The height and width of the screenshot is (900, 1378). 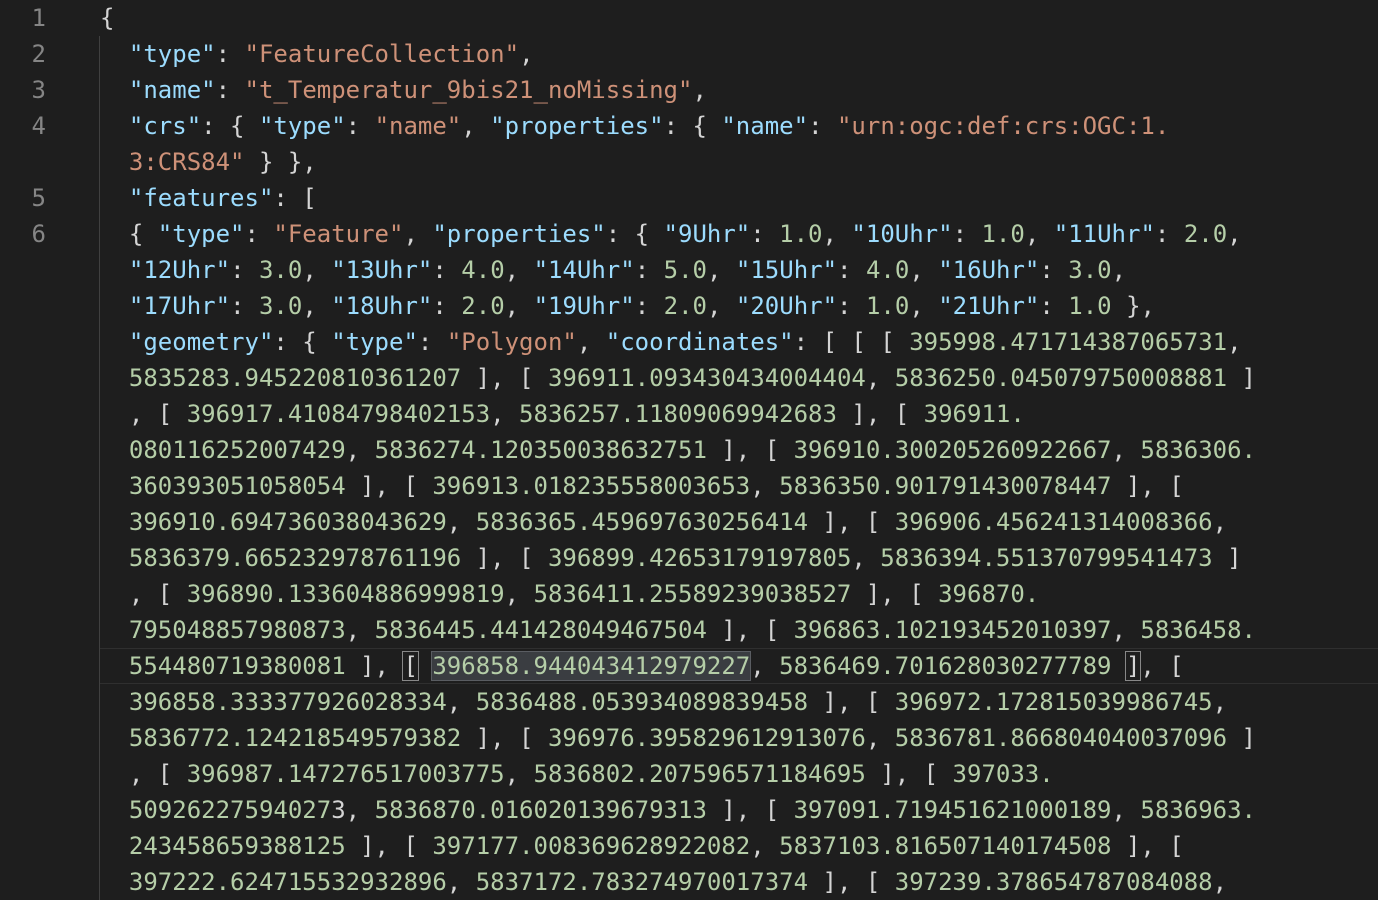 What do you see at coordinates (237, 486) in the screenshot?
I see `json-number: 360393051058054` at bounding box center [237, 486].